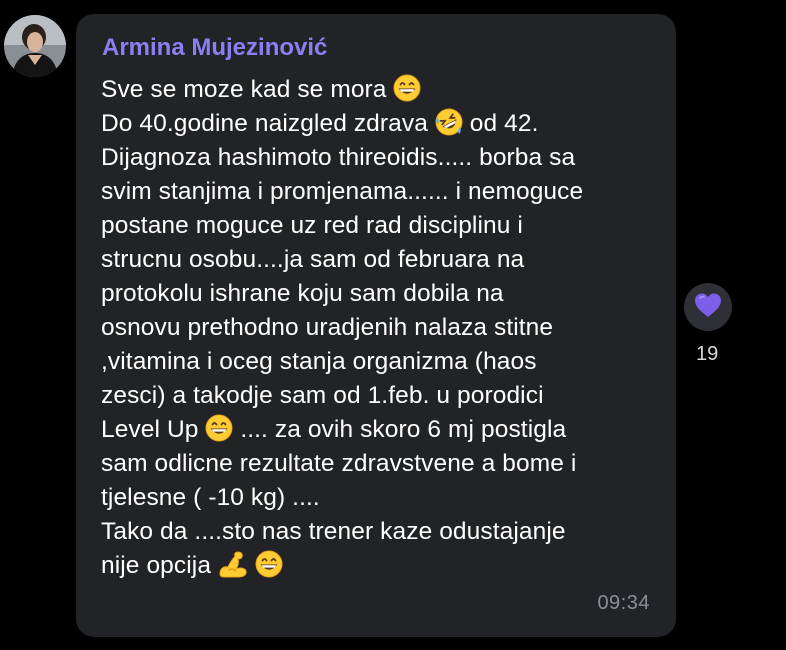  What do you see at coordinates (500, 123) in the screenshot?
I see `message-text-segment: od 42.` at bounding box center [500, 123].